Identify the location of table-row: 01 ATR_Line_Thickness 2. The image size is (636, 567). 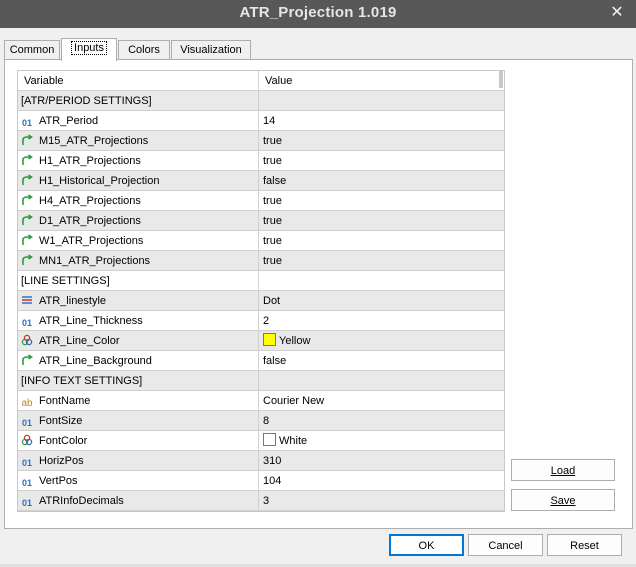
(261, 321).